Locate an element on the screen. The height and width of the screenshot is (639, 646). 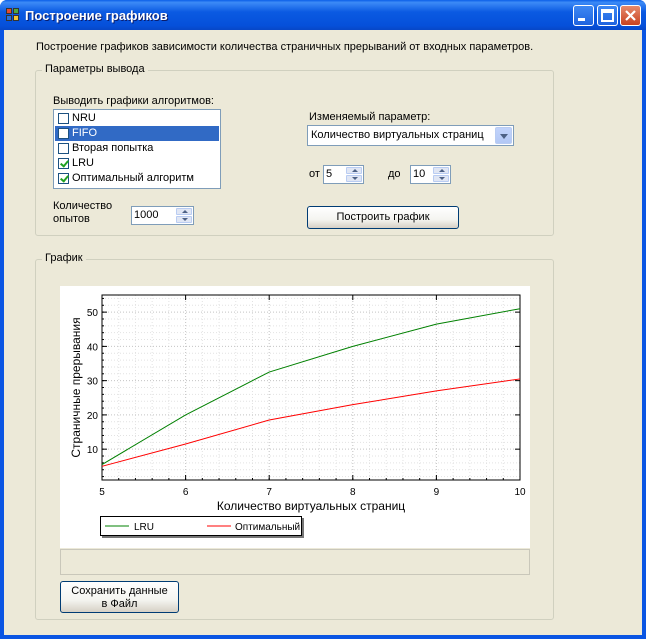
trials-spinner: 1000 is located at coordinates (162, 215).